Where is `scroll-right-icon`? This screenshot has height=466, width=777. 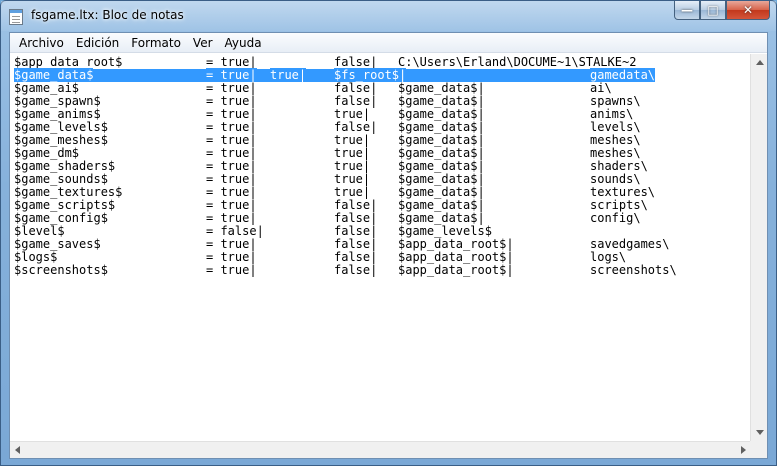
scroll-right-icon is located at coordinates (743, 450).